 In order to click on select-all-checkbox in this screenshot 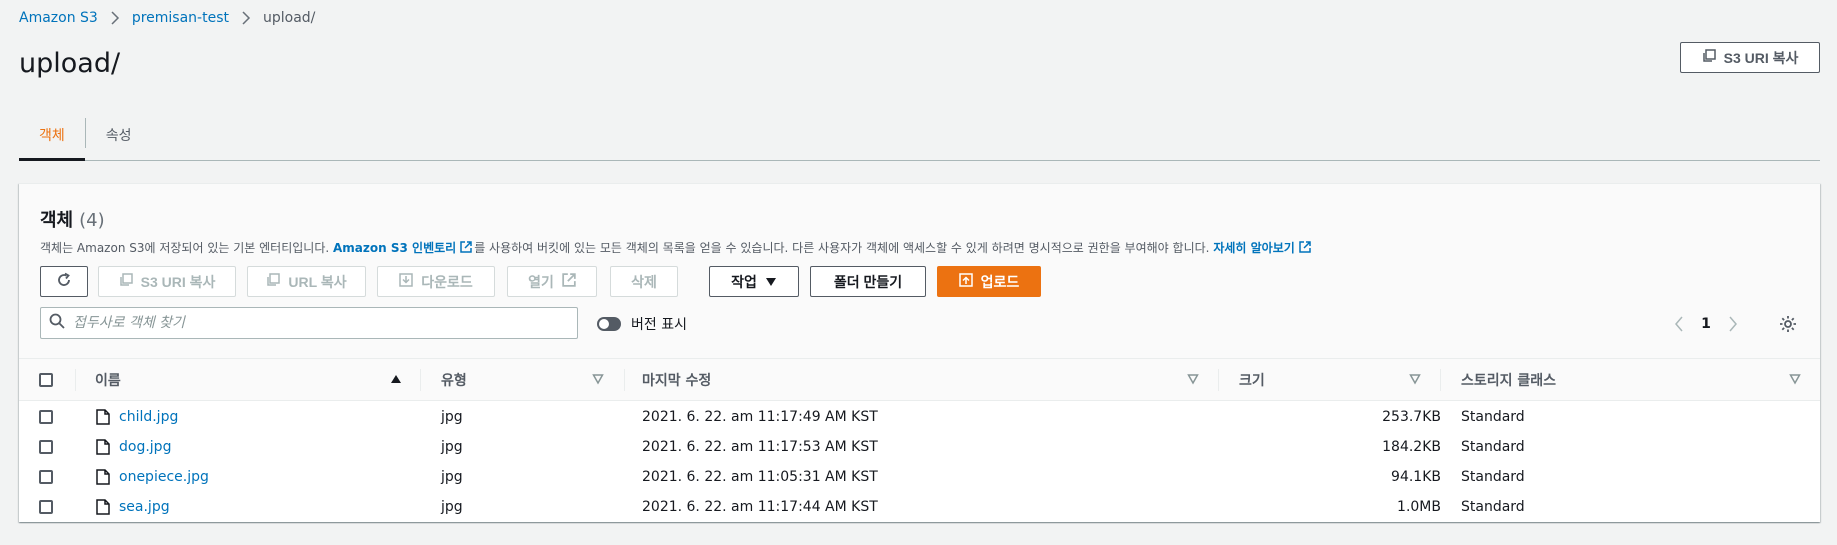, I will do `click(46, 380)`.